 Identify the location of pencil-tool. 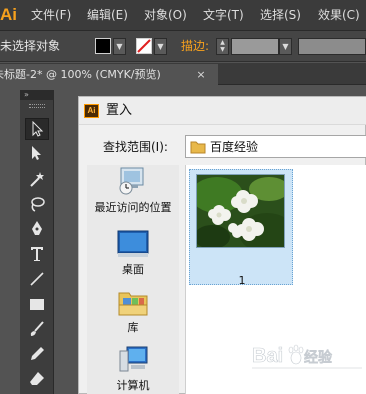
(37, 354).